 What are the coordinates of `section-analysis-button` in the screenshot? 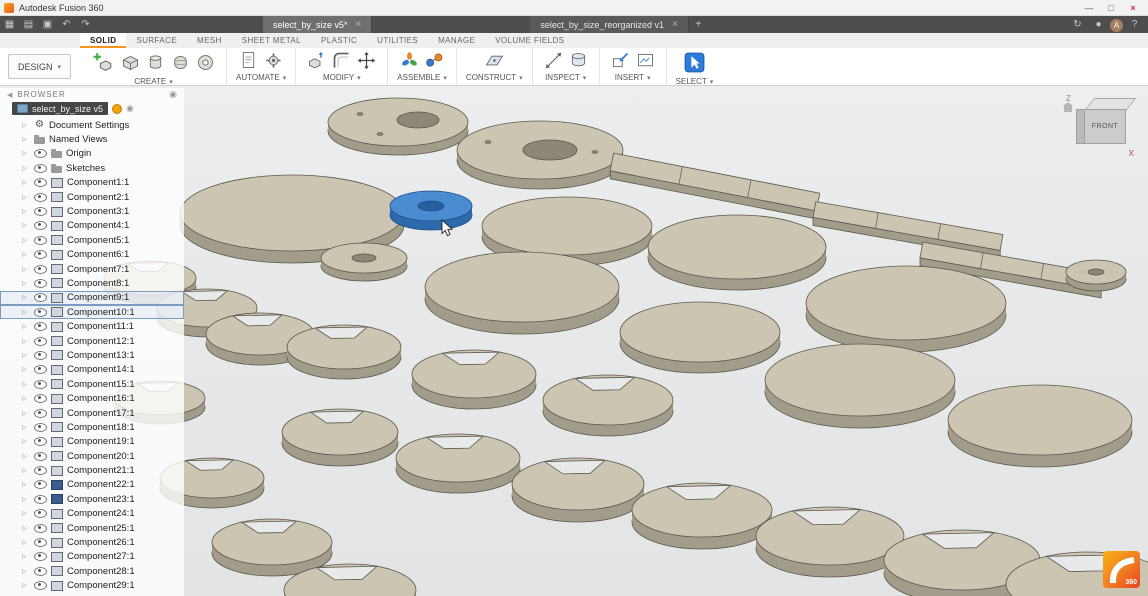 It's located at (578, 60).